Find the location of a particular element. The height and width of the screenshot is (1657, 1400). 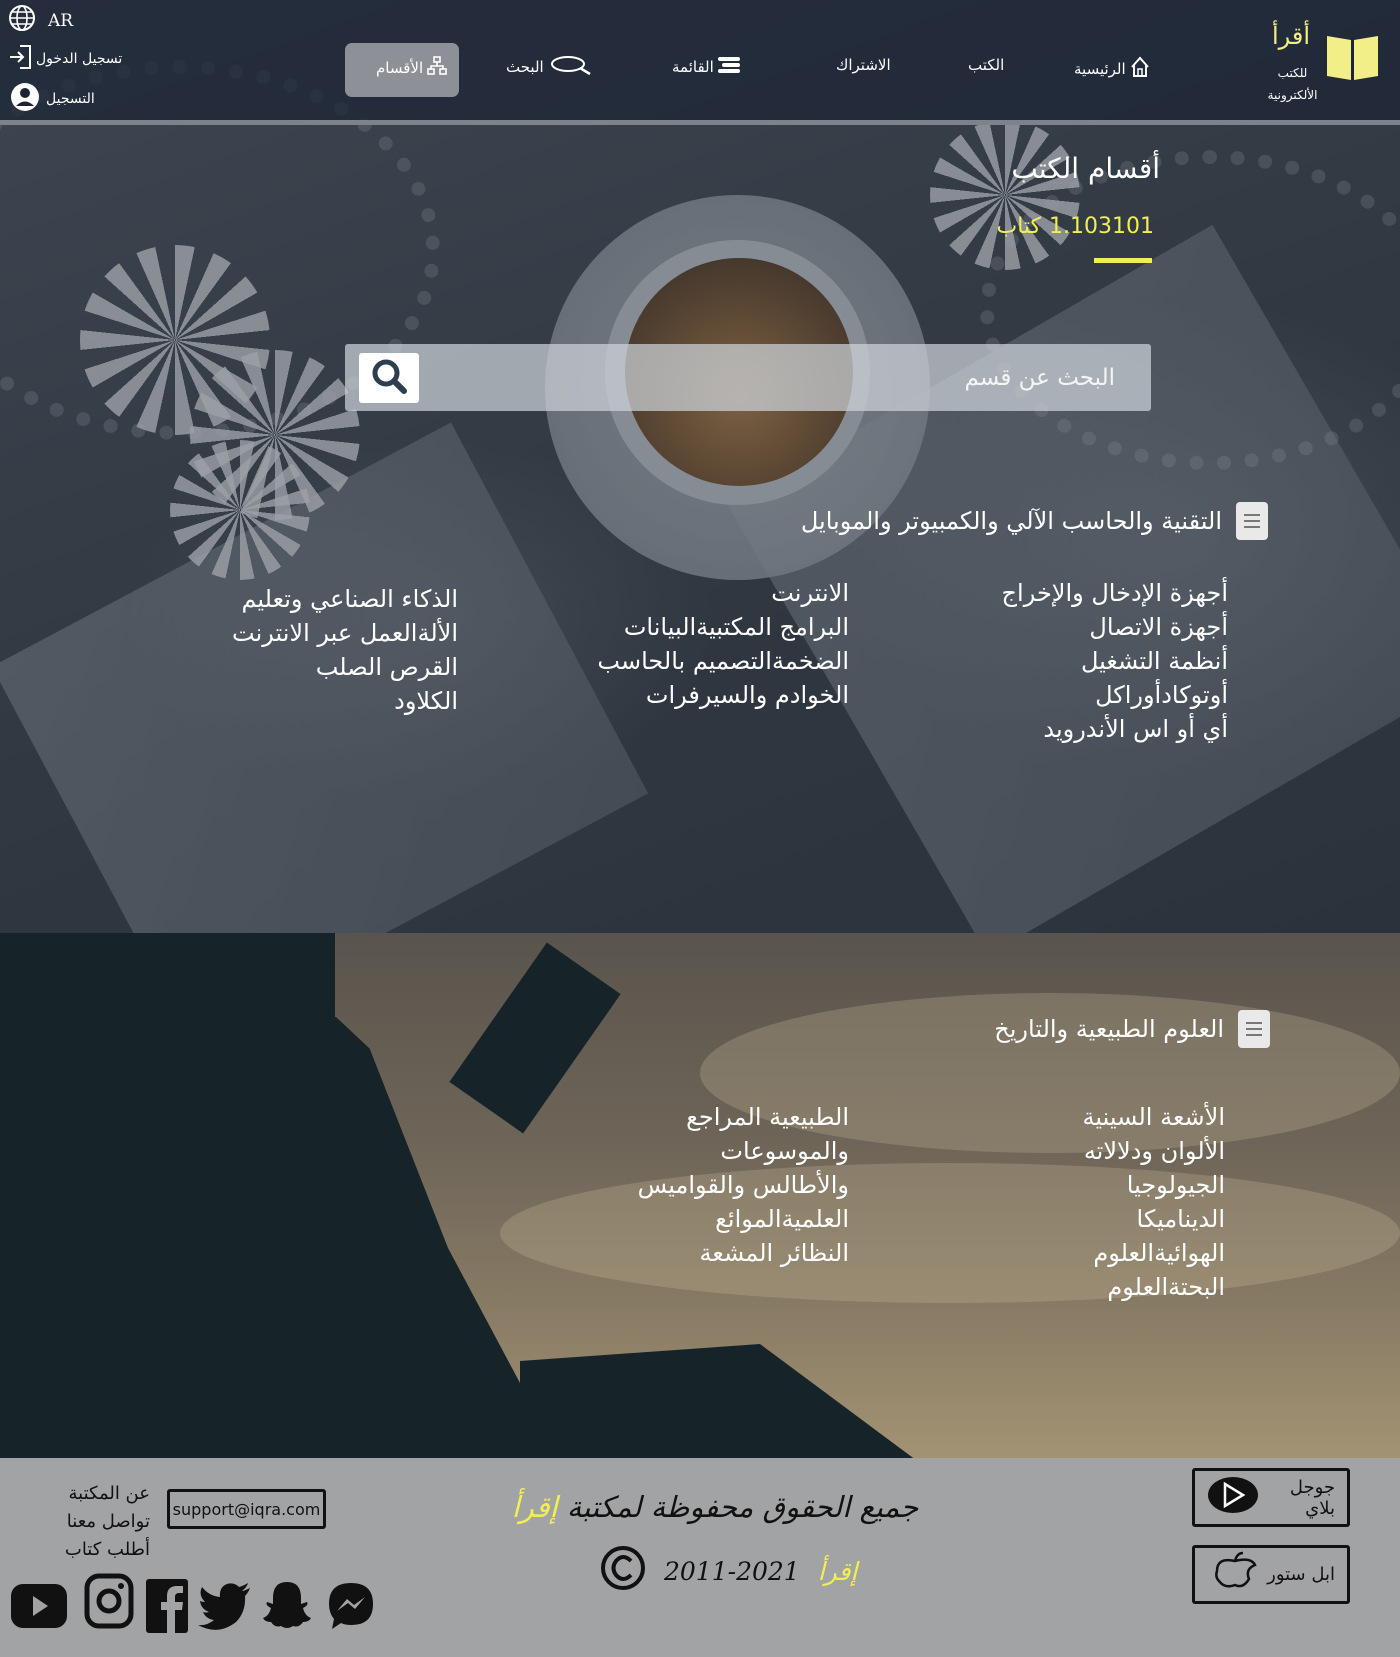

copyright-text: جميع الحقوق محفوظة لمكتبة إقرأ is located at coordinates (715, 1507).